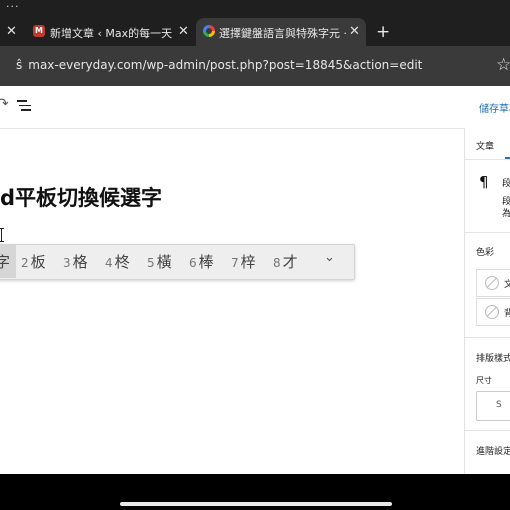 This screenshot has height=510, width=510. What do you see at coordinates (117, 261) in the screenshot?
I see `ime-candidate: 4柊` at bounding box center [117, 261].